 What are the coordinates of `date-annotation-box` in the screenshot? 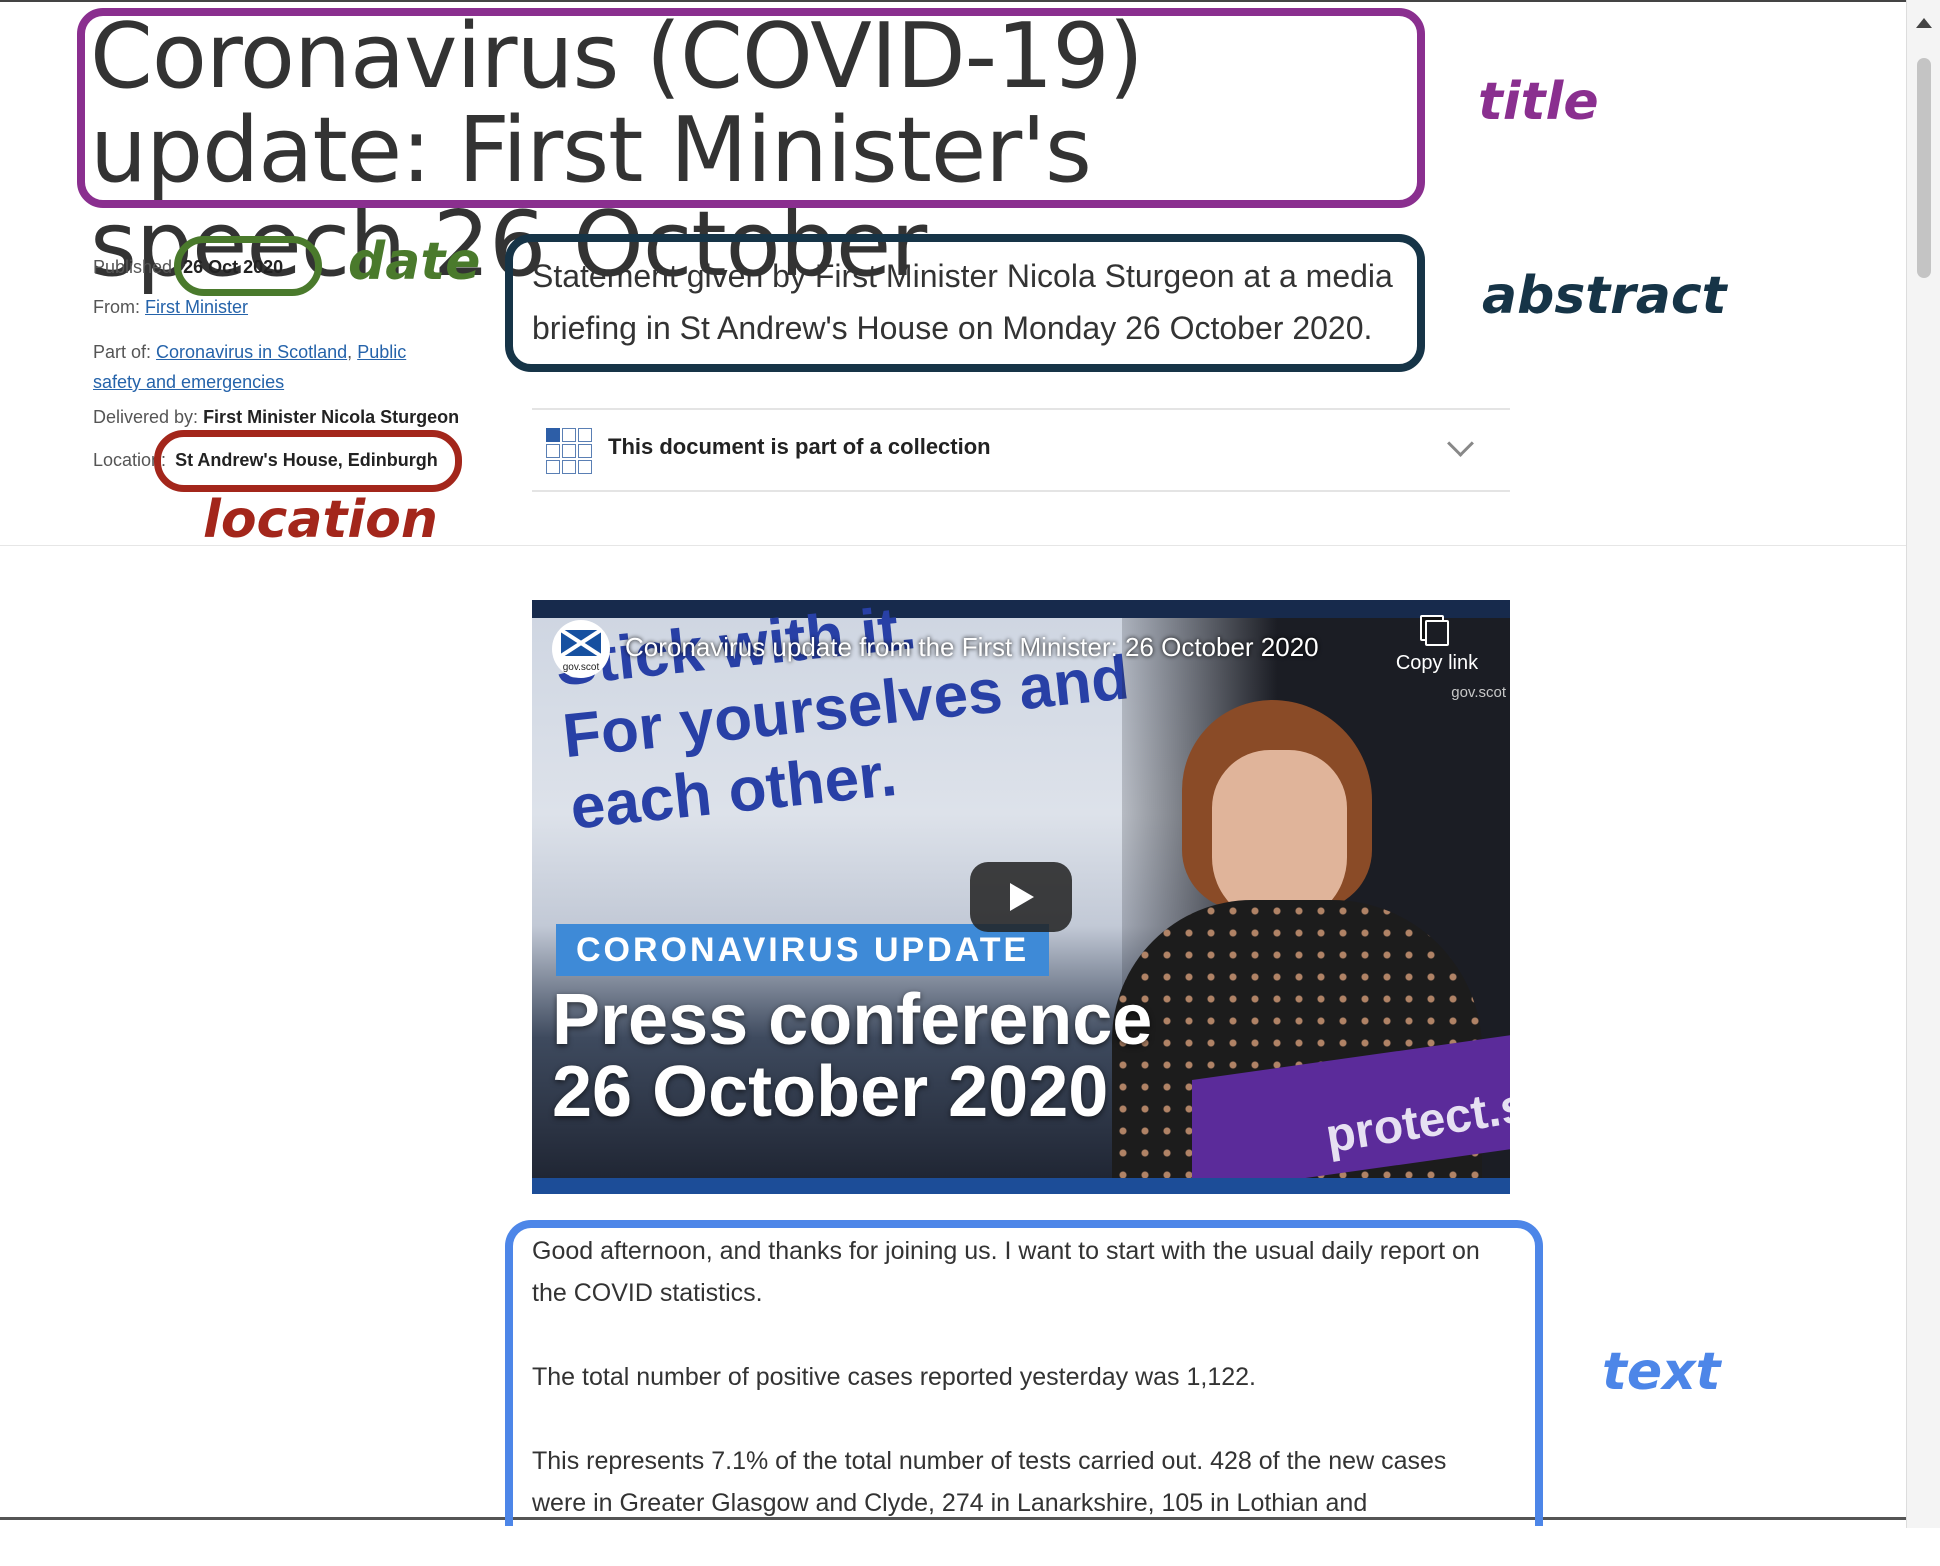 It's located at (248, 266).